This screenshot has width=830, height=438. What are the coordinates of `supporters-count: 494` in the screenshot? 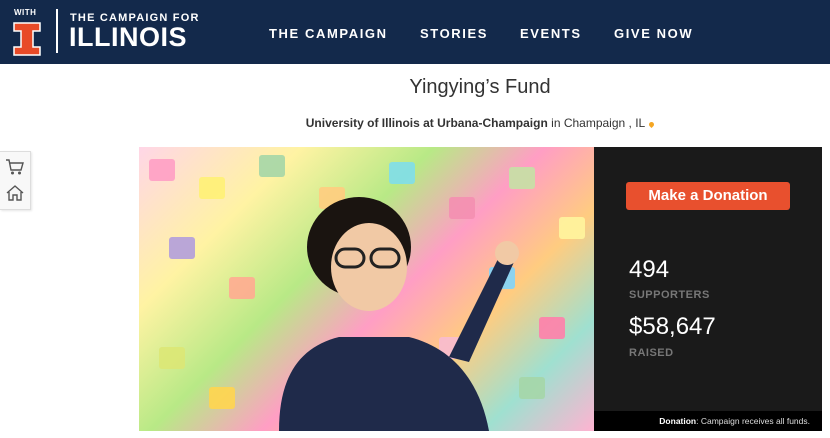 It's located at (649, 269).